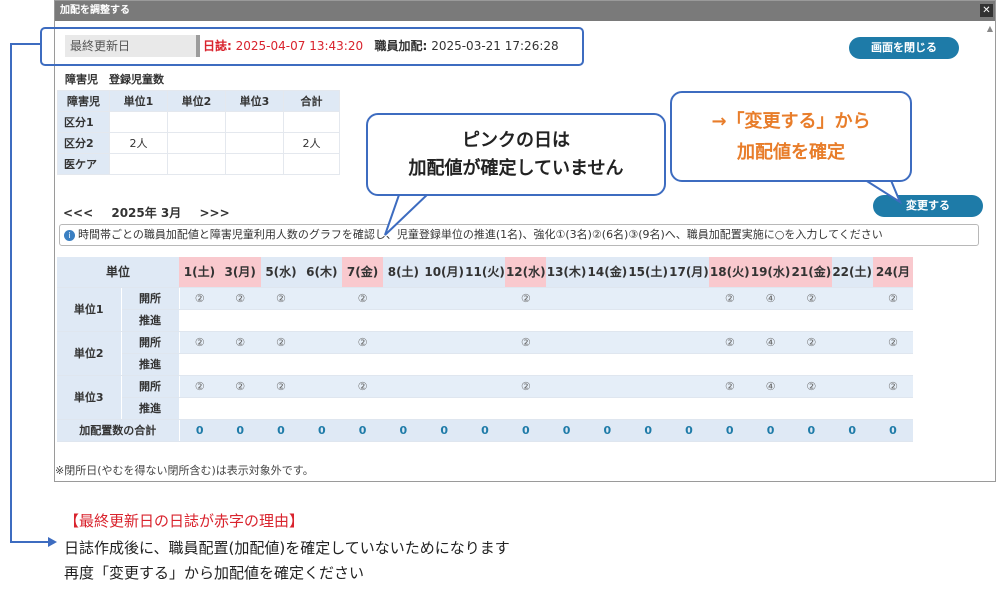 The height and width of the screenshot is (594, 1000). I want to click on close-screen-button: 画面を閉じる, so click(904, 48).